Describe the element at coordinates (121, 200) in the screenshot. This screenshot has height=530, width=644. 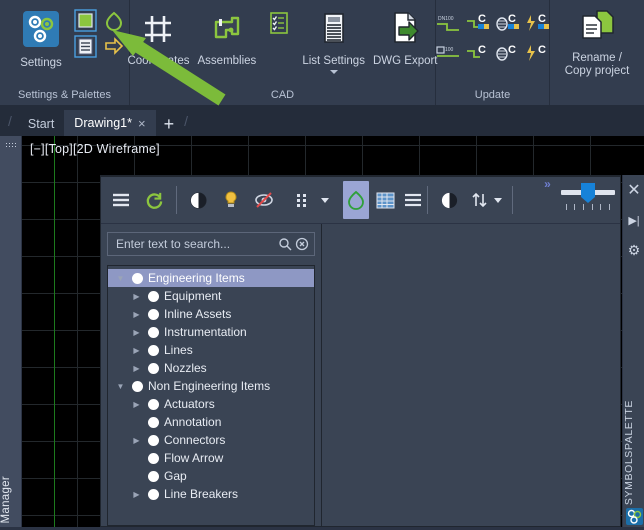
I see `menu-hamburger-icon` at that location.